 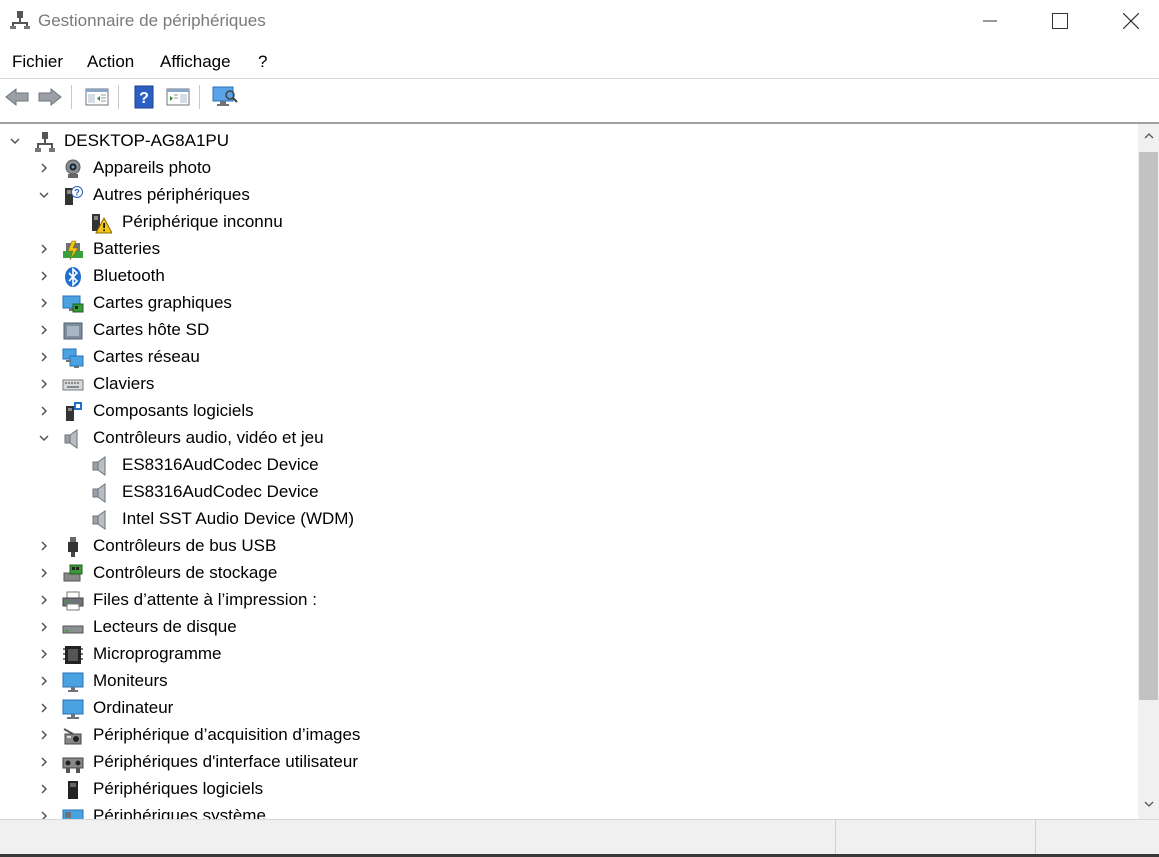 I want to click on tree-category: Bluetooth, so click(x=569, y=276).